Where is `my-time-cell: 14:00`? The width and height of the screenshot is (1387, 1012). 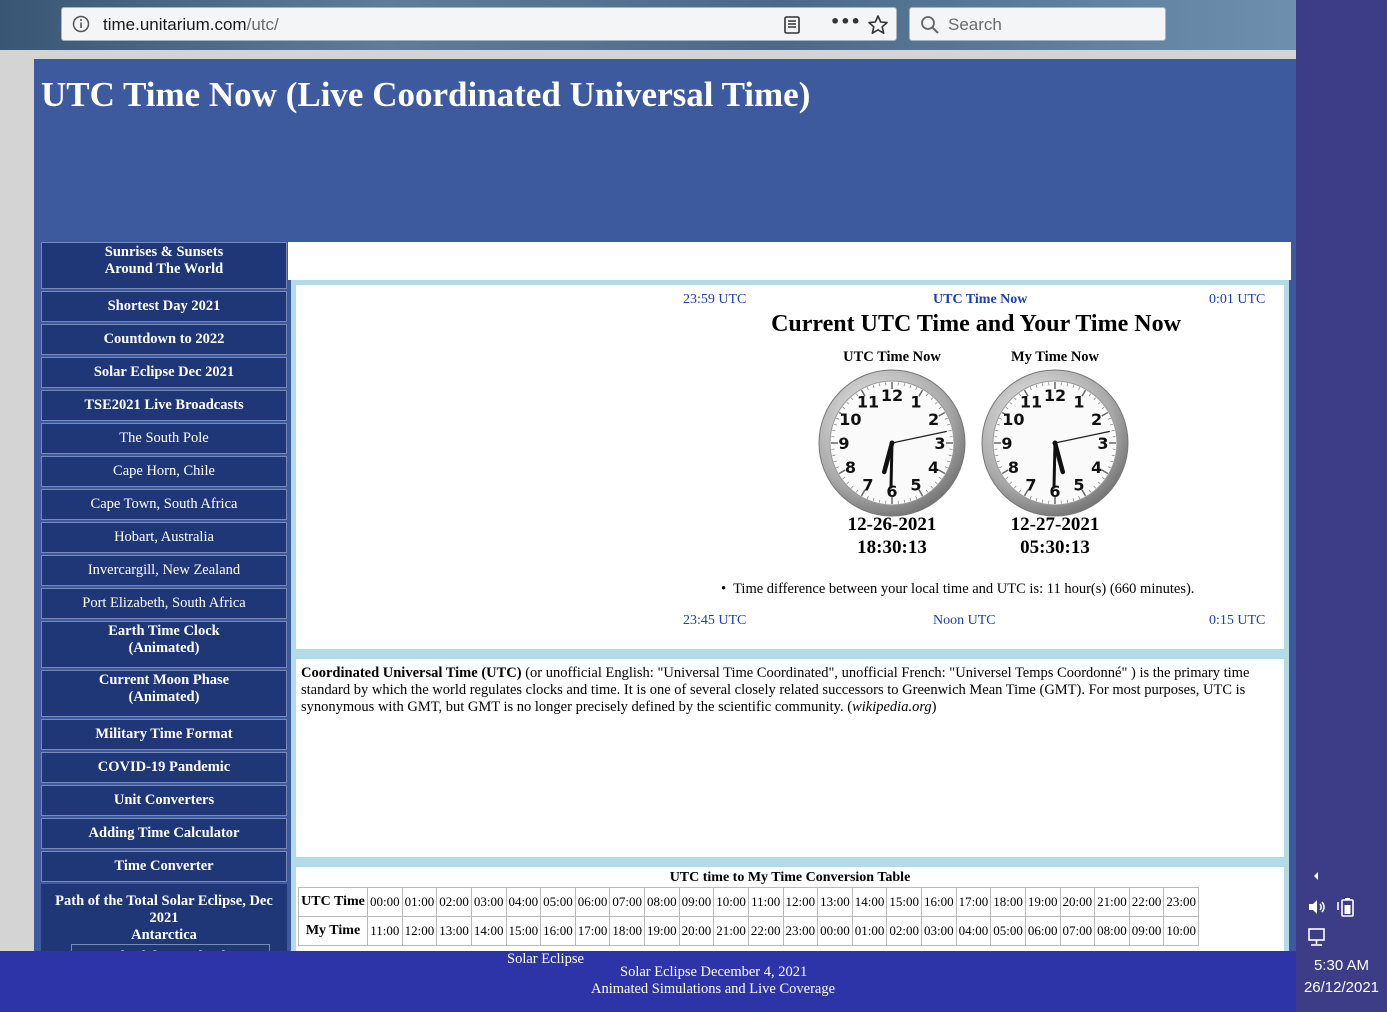
my-time-cell: 14:00 is located at coordinates (488, 931).